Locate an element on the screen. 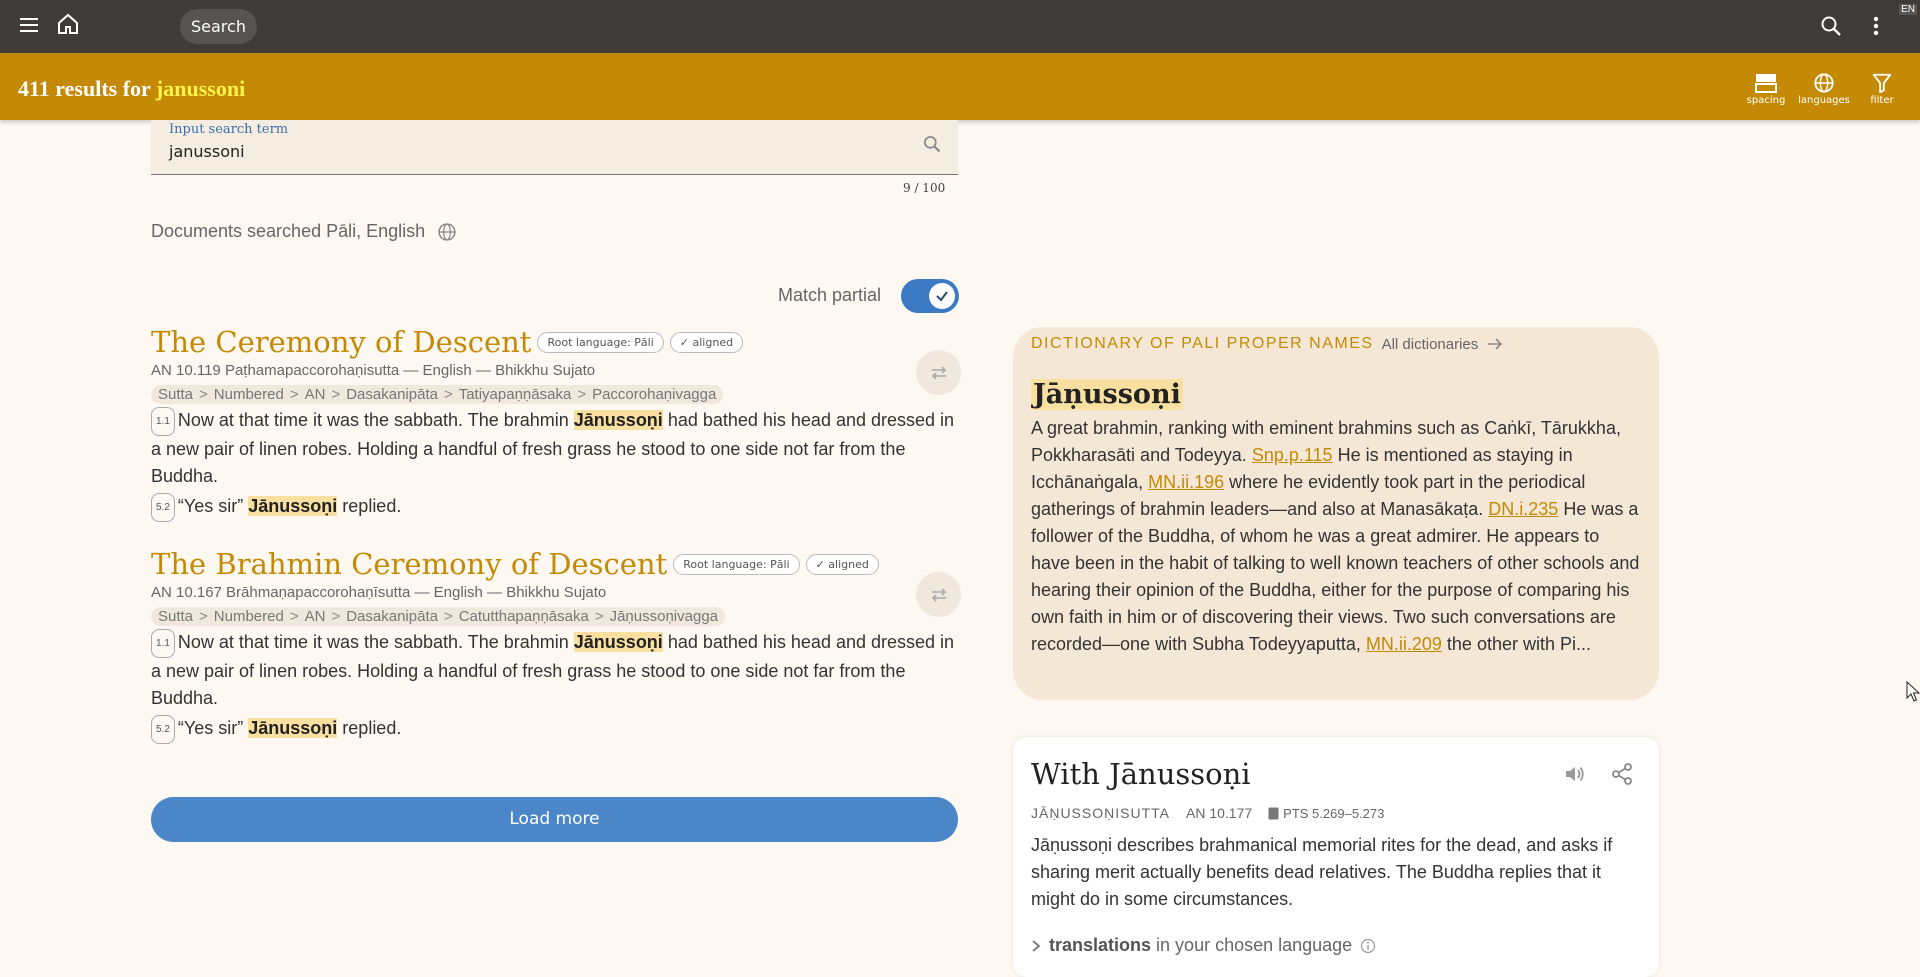 Image resolution: width=1920 pixels, height=977 pixels. search-button: Search is located at coordinates (218, 26).